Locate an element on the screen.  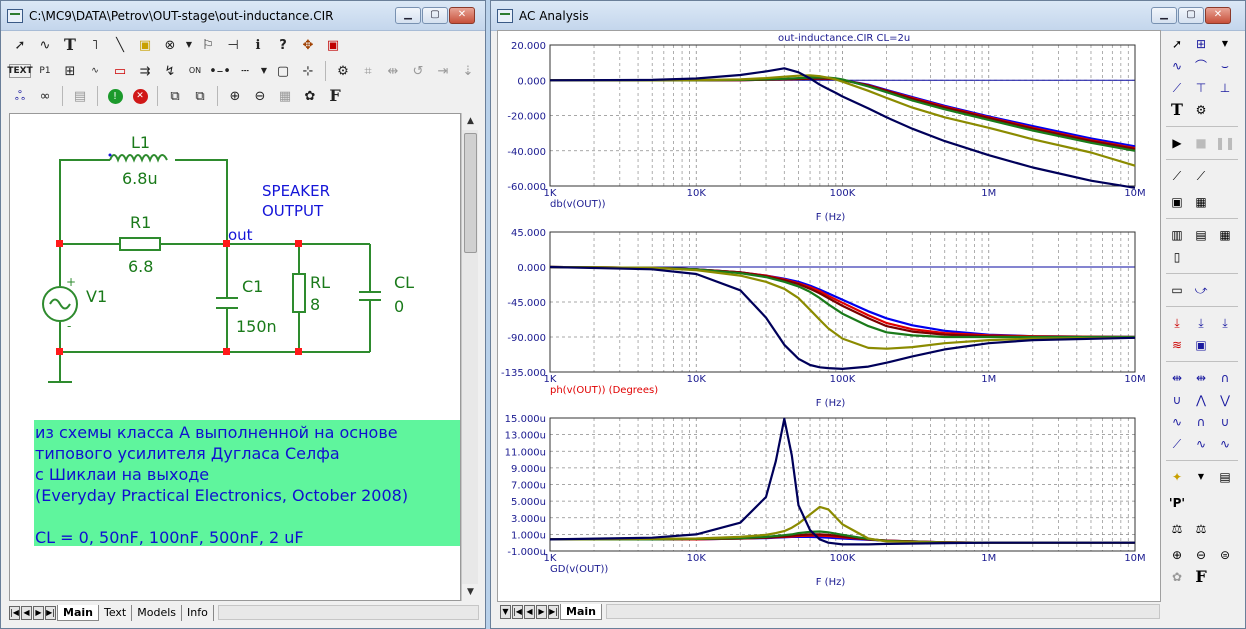
line-points-icon: ⟋ is located at coordinates (1201, 176).